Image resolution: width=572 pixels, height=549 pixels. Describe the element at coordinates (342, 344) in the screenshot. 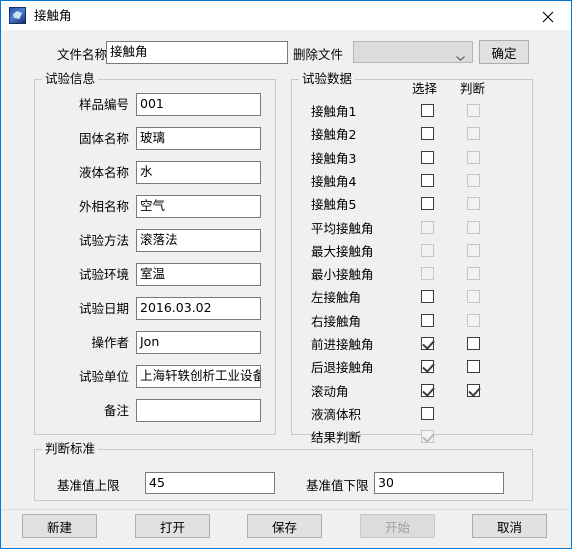

I see `data-row-label-10: 前进接触角` at that location.